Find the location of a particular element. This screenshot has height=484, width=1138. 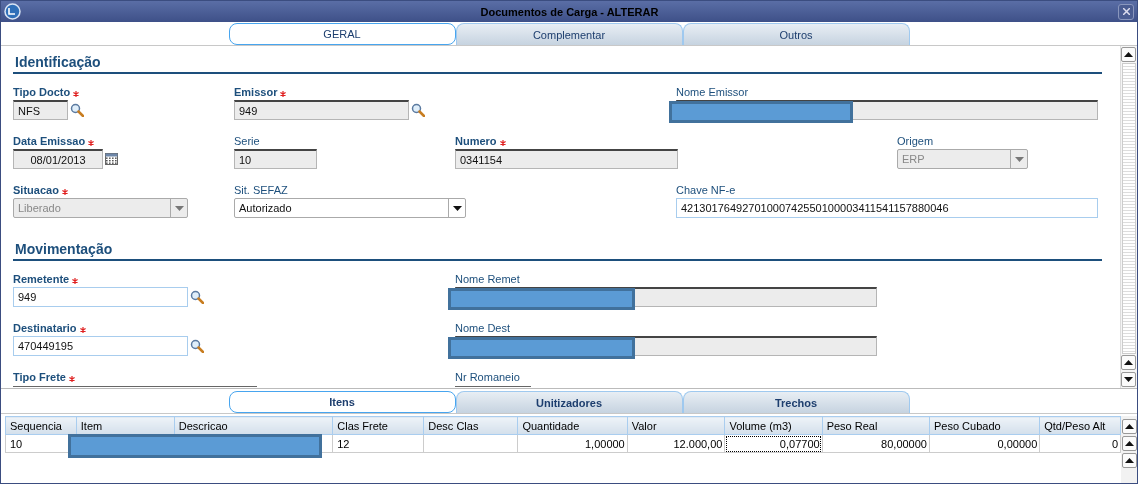

field-label: Nome Remet is located at coordinates (487, 280).